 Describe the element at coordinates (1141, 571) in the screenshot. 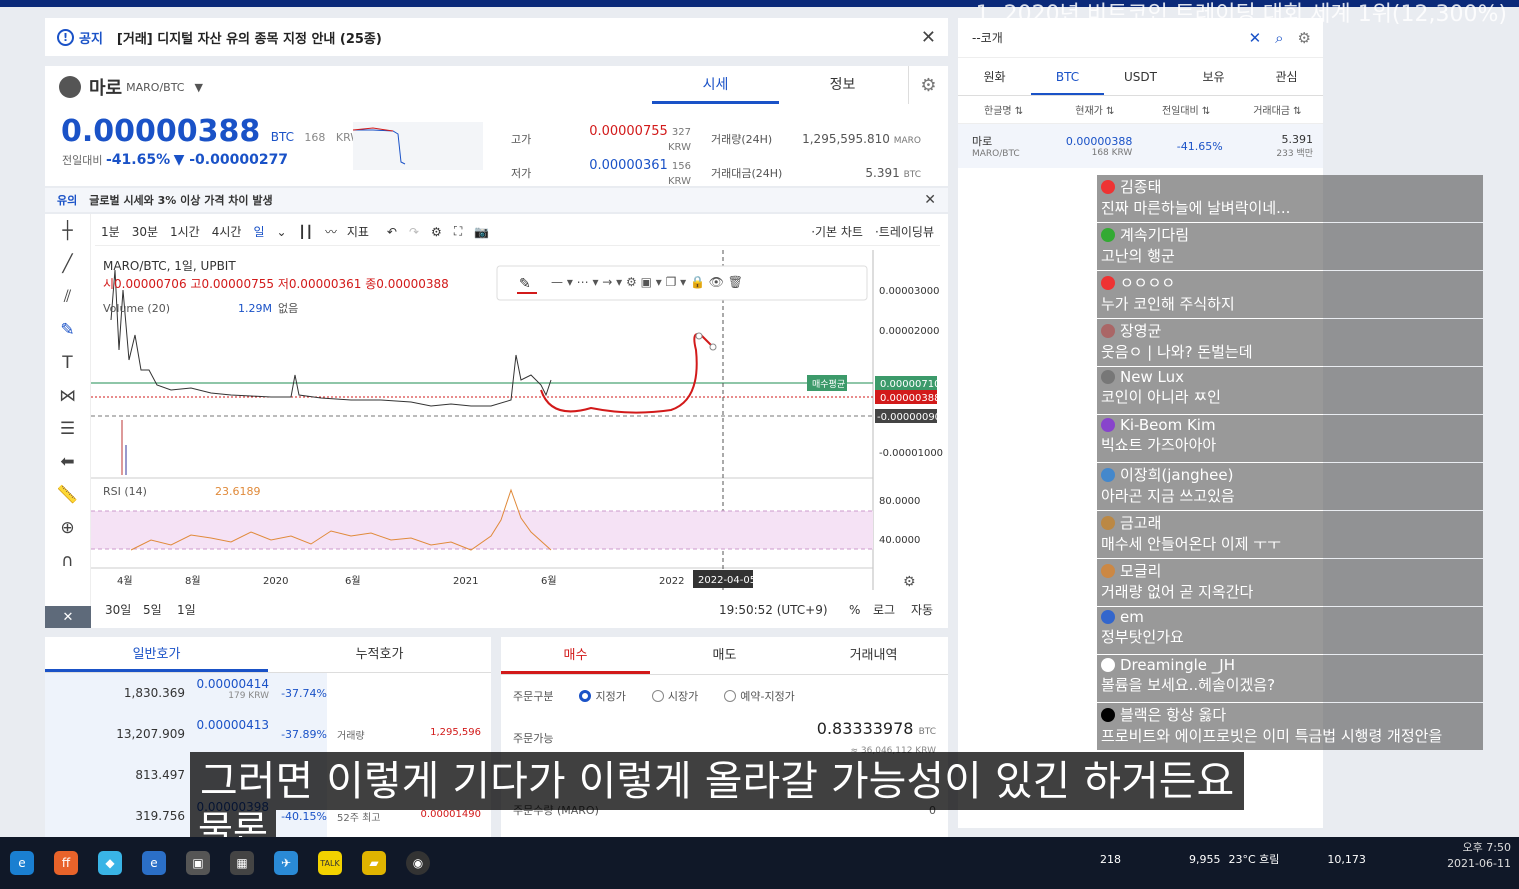

I see `chat-user: 모글리` at that location.